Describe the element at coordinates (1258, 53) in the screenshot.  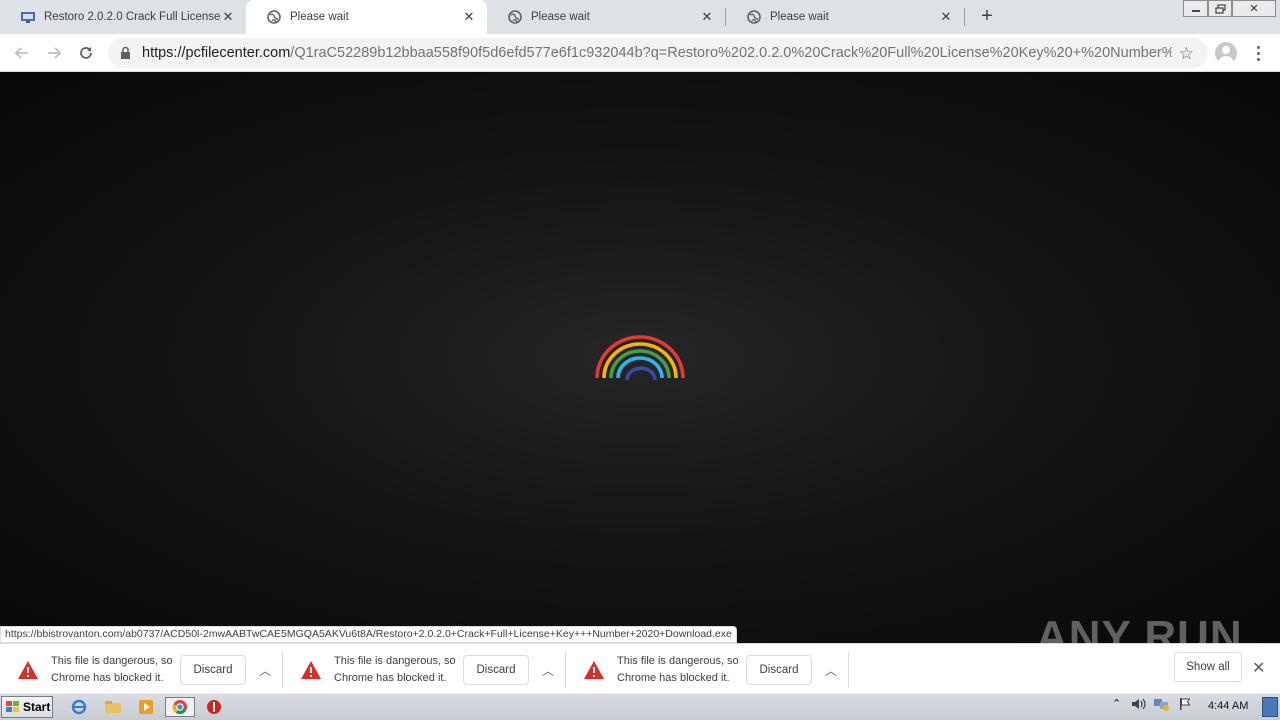
I see `chrome-menu-icon` at that location.